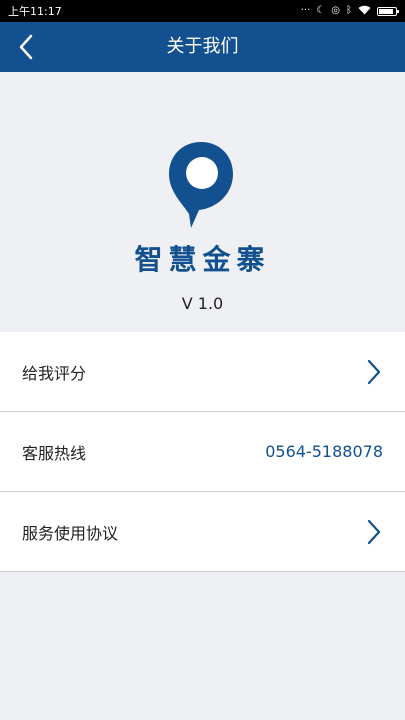 The width and height of the screenshot is (405, 720). What do you see at coordinates (201, 185) in the screenshot?
I see `map-pin-logo-icon` at bounding box center [201, 185].